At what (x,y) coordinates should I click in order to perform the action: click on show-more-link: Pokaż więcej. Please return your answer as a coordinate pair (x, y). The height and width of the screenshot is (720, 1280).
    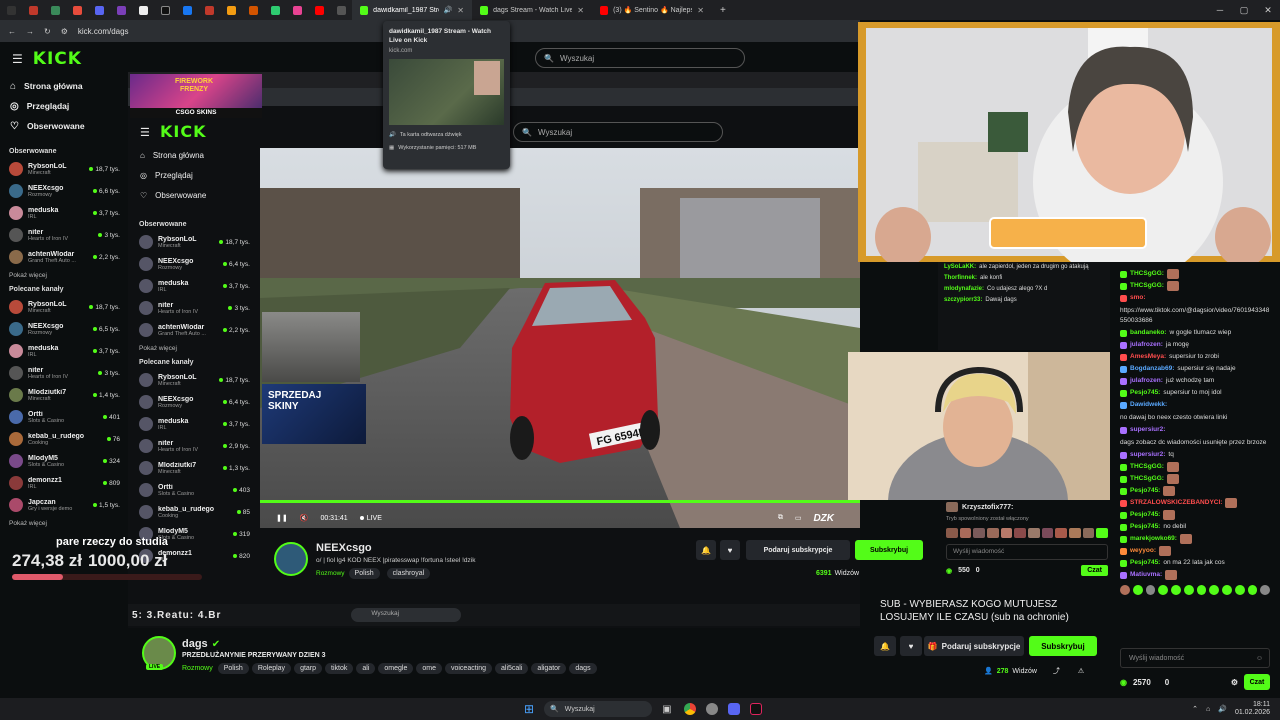
    Looking at the image, I should click on (64, 275).